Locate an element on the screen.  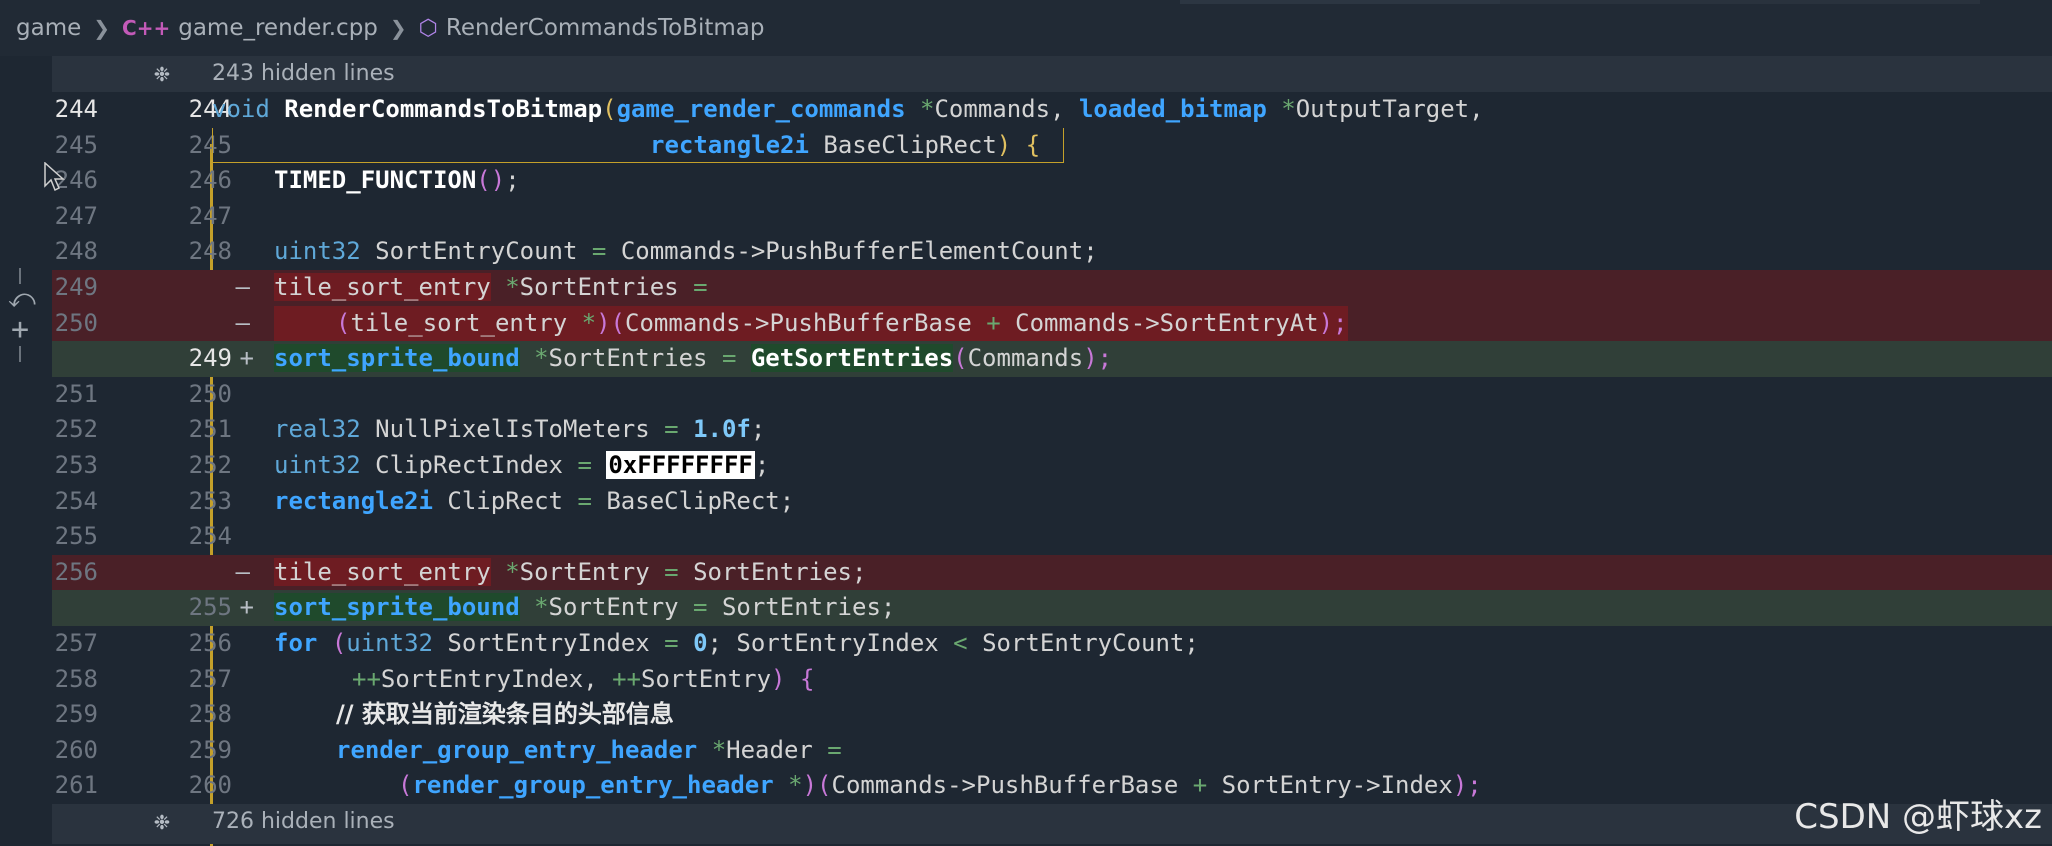
token: tile_sort_entry is located at coordinates (459, 322).